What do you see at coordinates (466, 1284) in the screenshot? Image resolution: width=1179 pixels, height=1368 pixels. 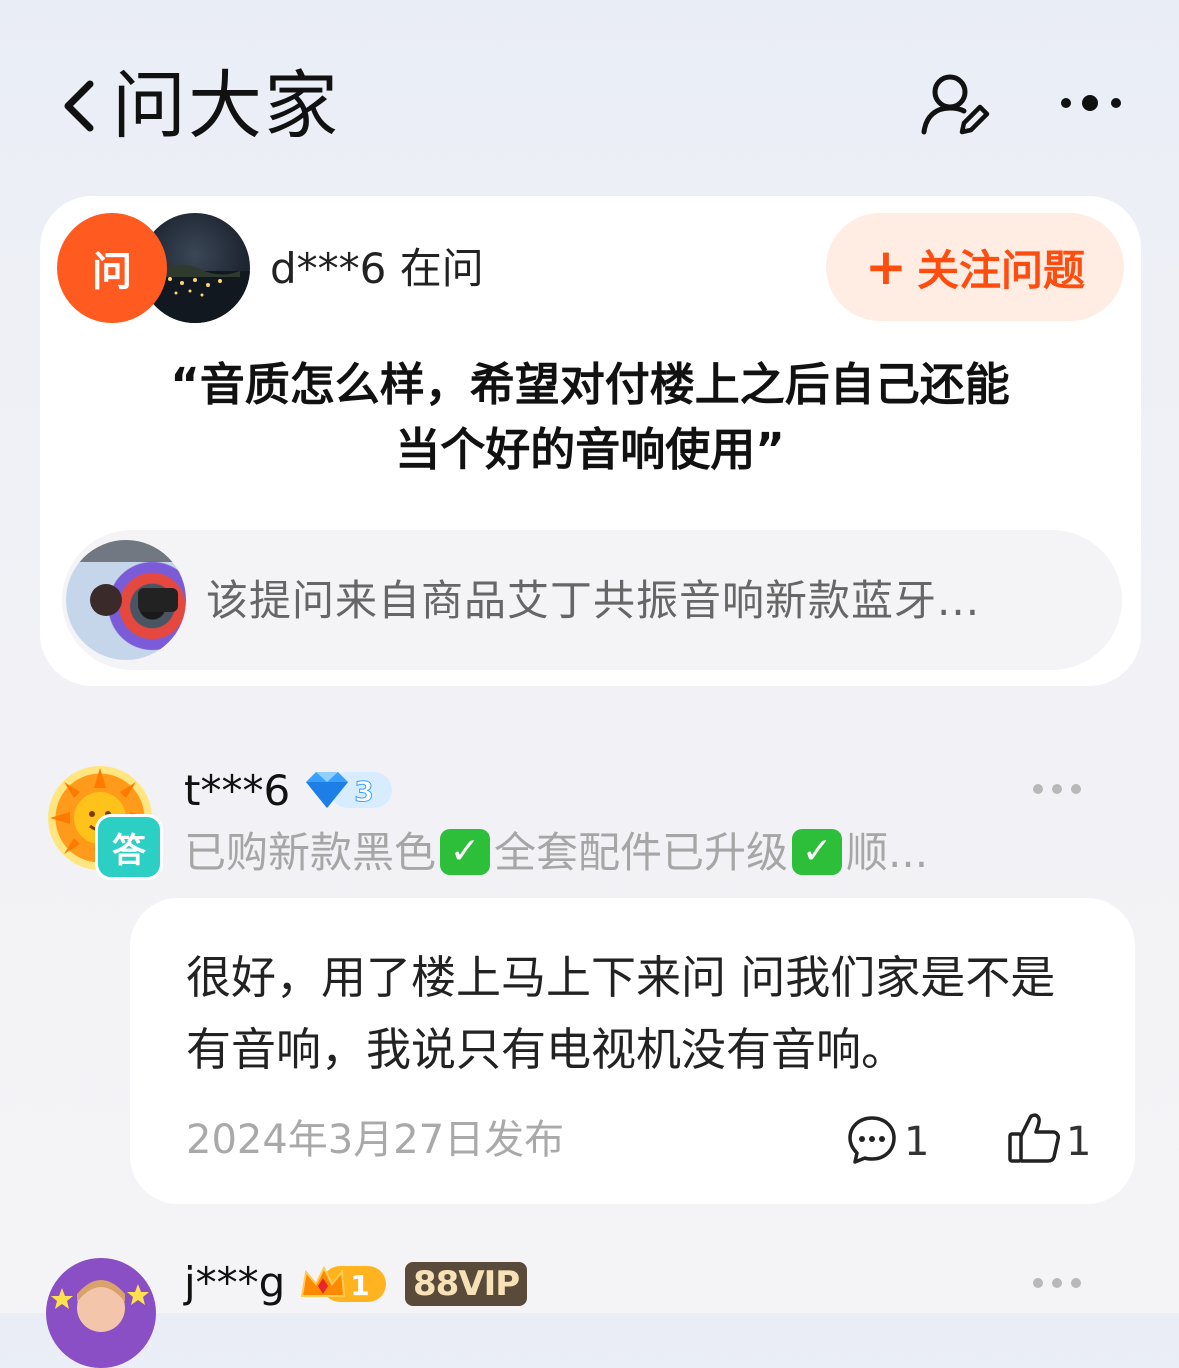 I see `vip-badge: 88VIP` at bounding box center [466, 1284].